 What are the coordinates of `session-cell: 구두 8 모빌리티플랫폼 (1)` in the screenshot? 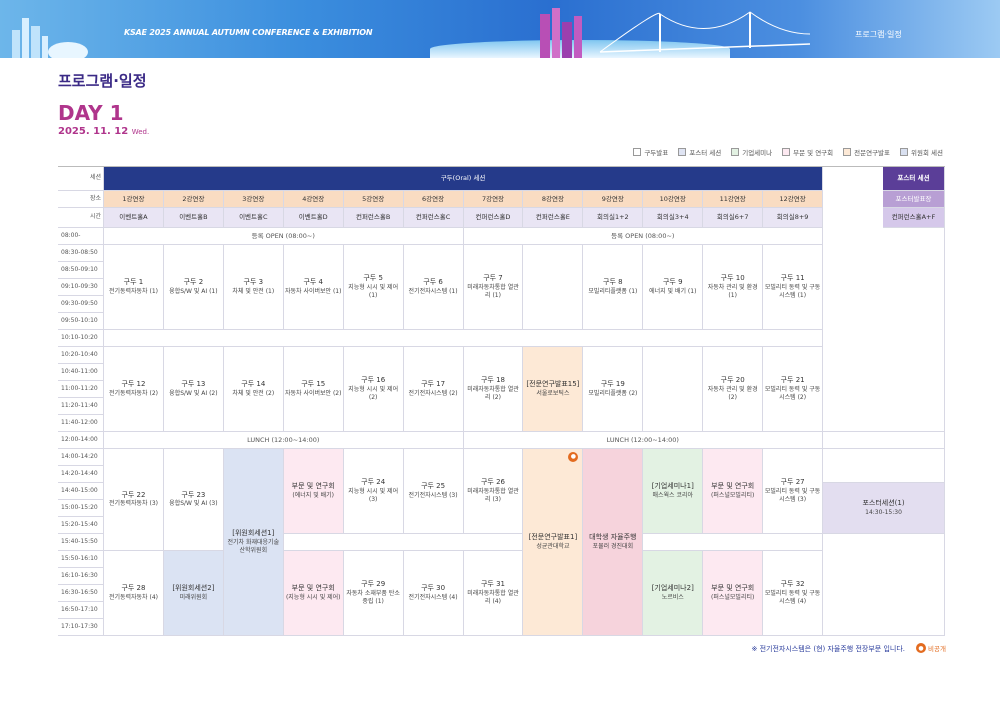 It's located at (613, 287).